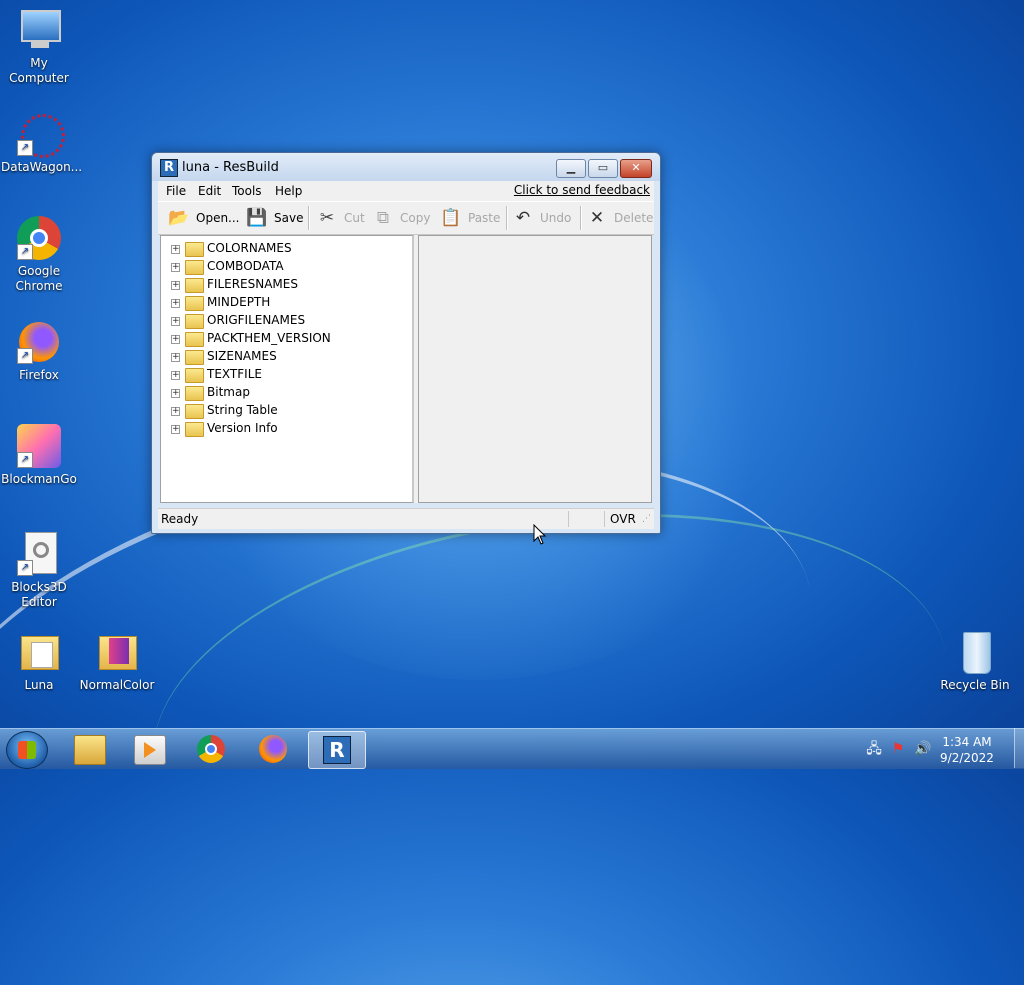 Image resolution: width=1024 pixels, height=985 pixels. Describe the element at coordinates (540, 534) in the screenshot. I see `mouse-cursor-icon` at that location.